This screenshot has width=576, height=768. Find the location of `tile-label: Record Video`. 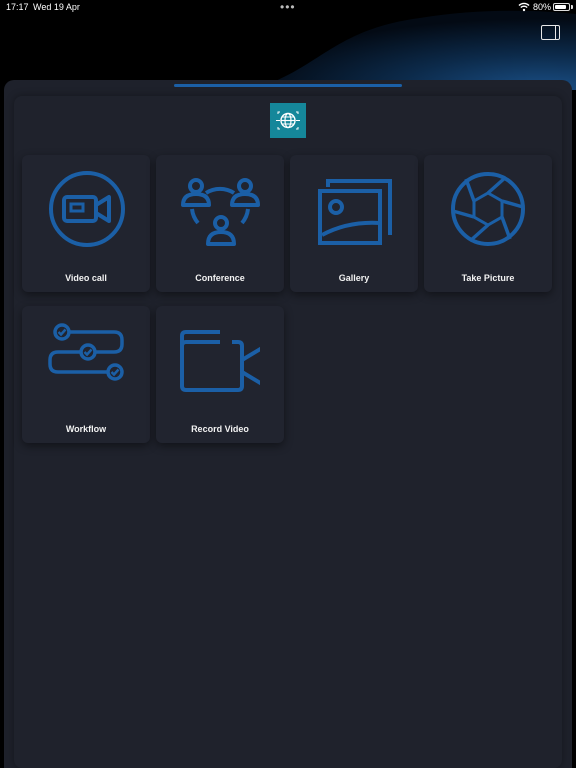

tile-label: Record Video is located at coordinates (220, 429).